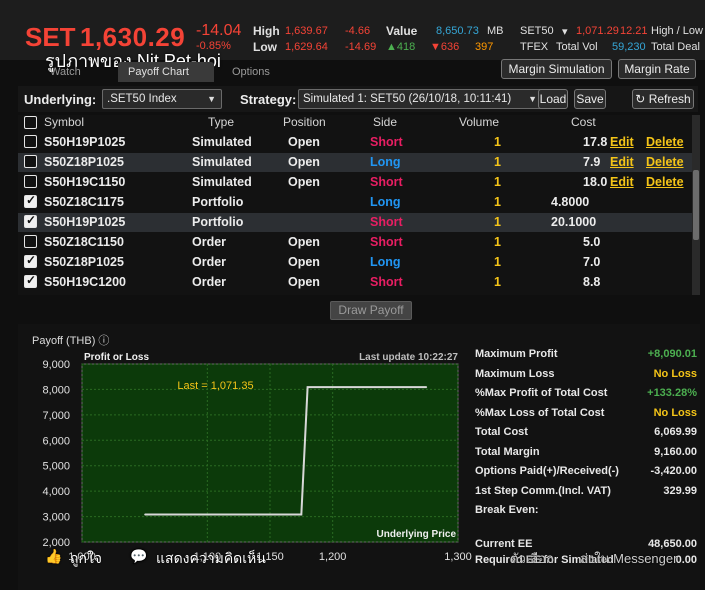  Describe the element at coordinates (304, 122) in the screenshot. I see `col-position: Position` at that location.